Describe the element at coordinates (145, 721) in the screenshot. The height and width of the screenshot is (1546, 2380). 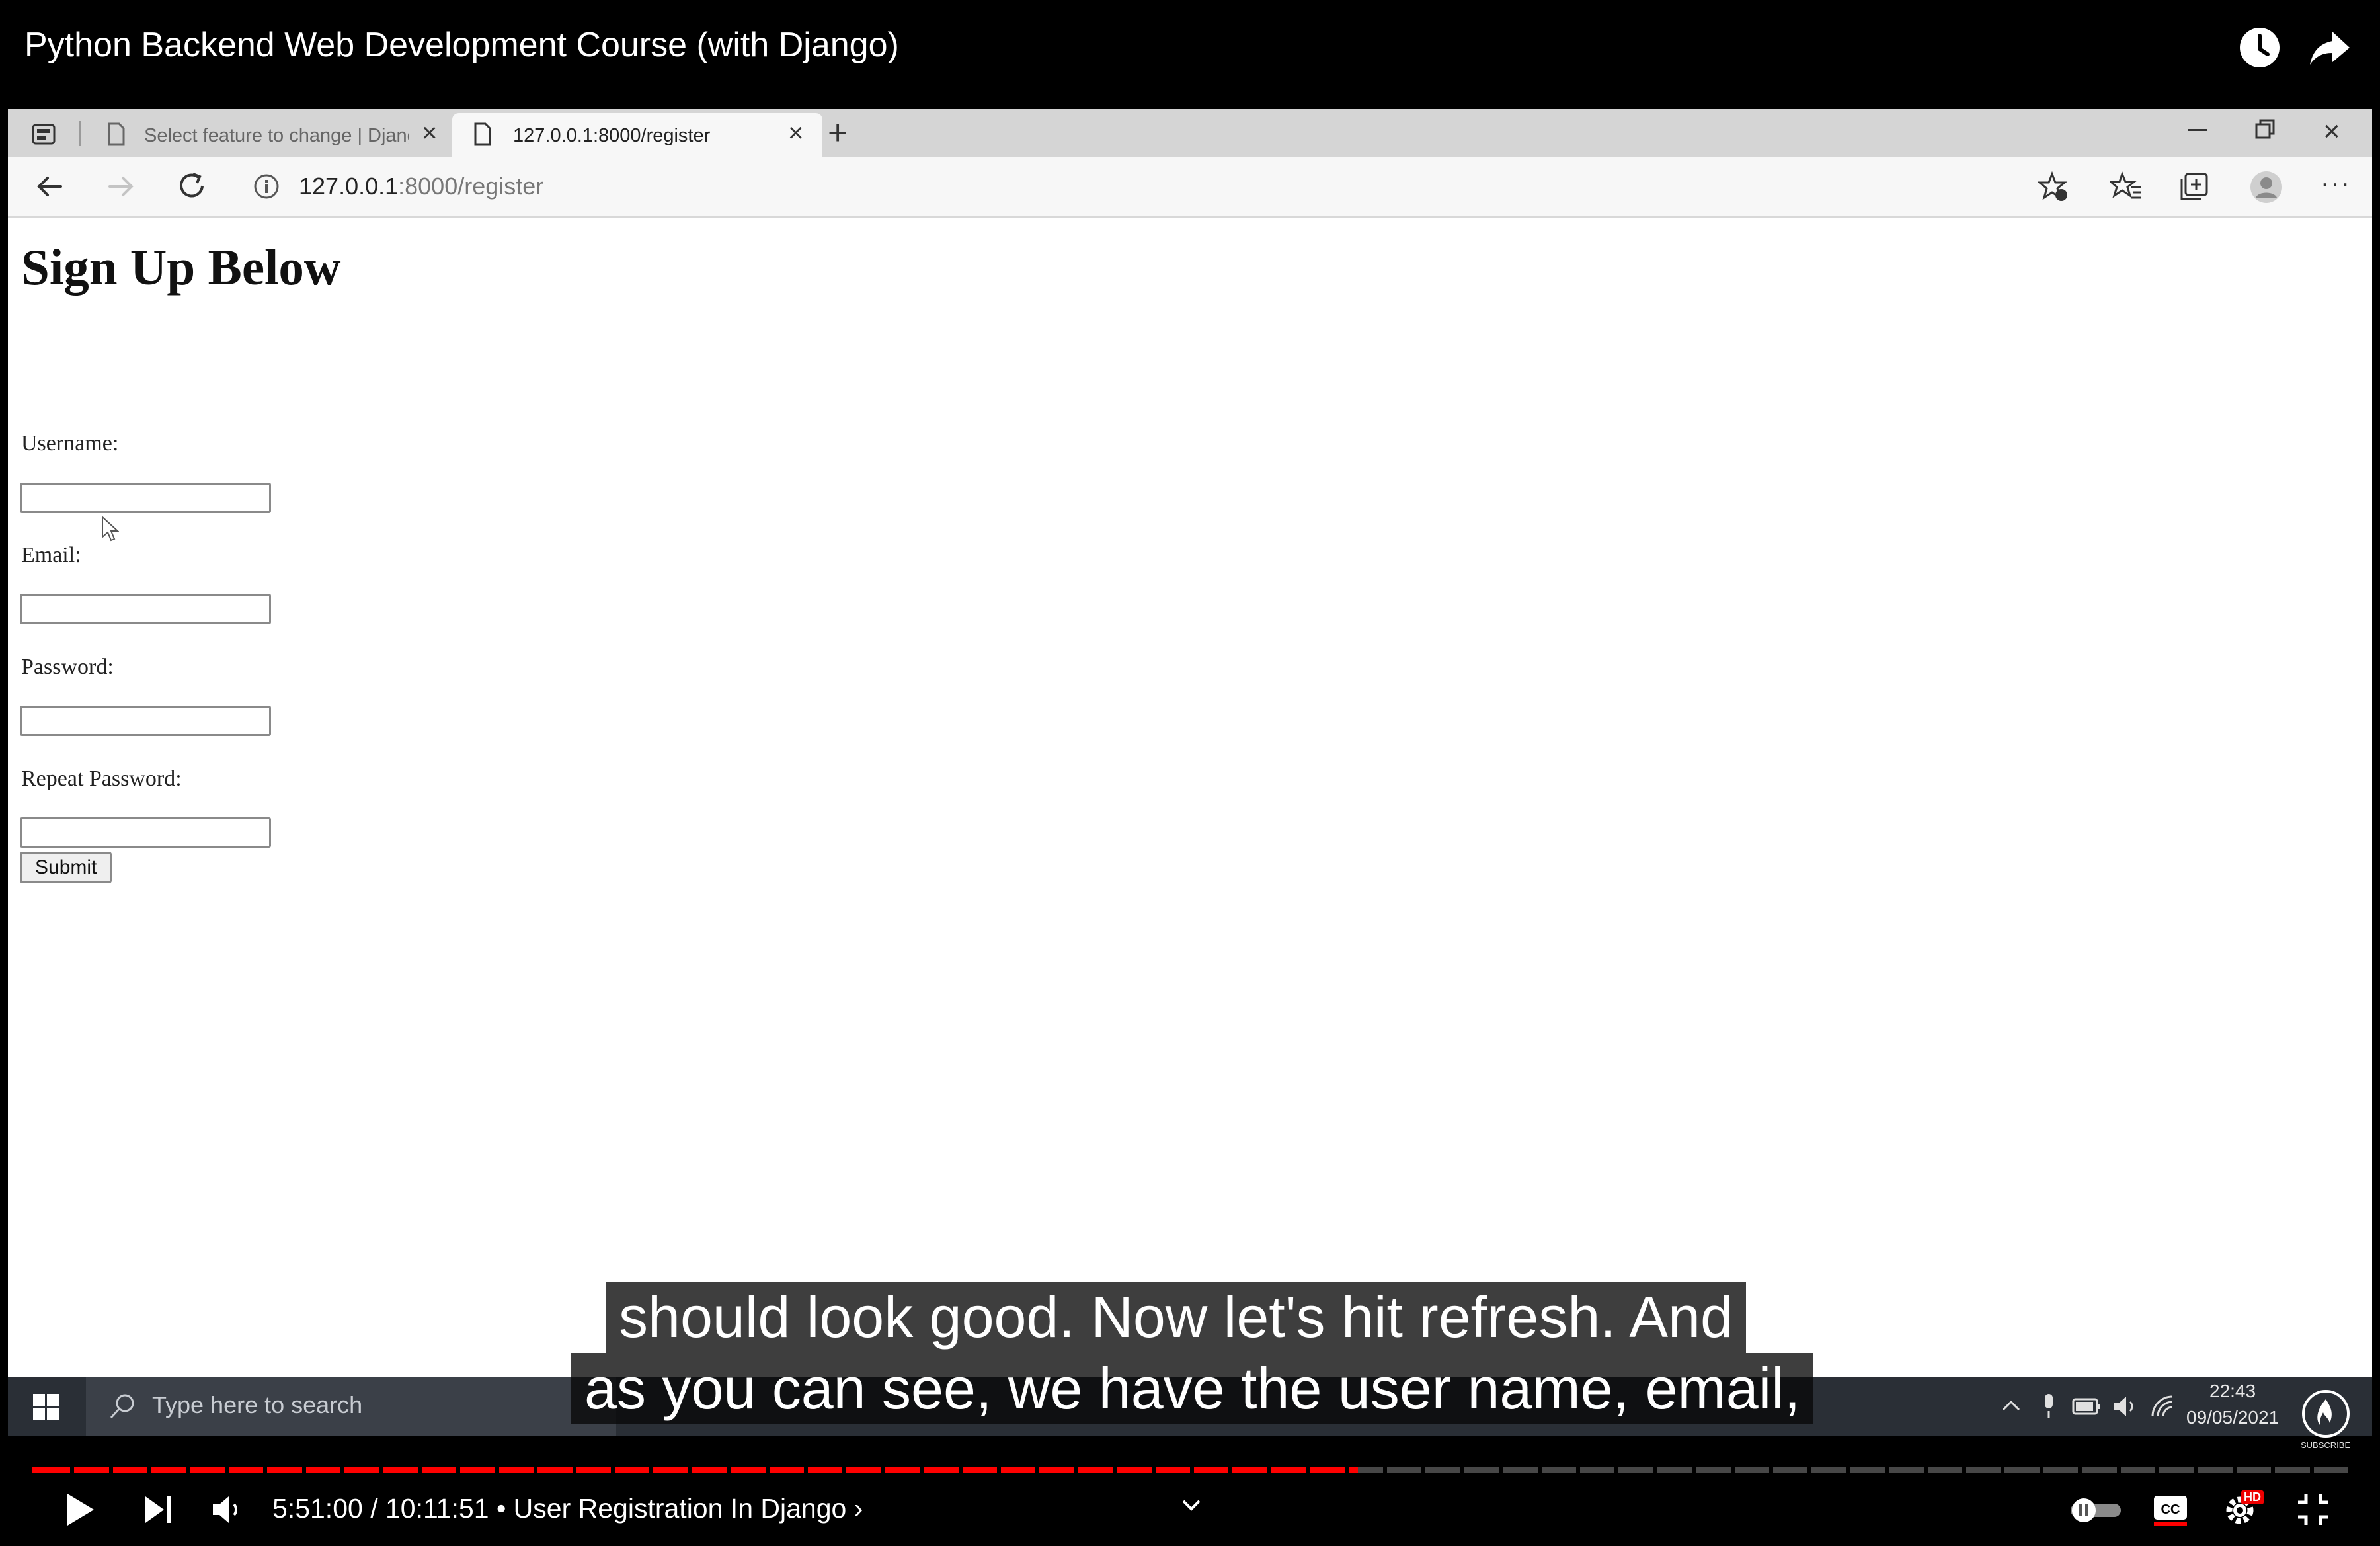
I see `password-input` at that location.